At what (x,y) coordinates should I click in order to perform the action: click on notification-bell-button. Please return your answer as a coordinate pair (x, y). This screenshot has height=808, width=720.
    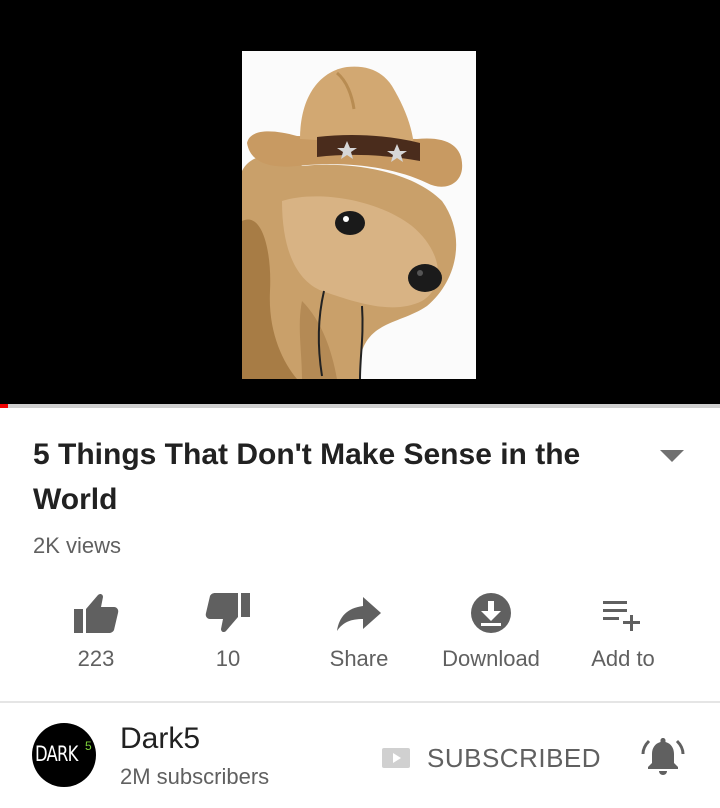
    Looking at the image, I should click on (663, 756).